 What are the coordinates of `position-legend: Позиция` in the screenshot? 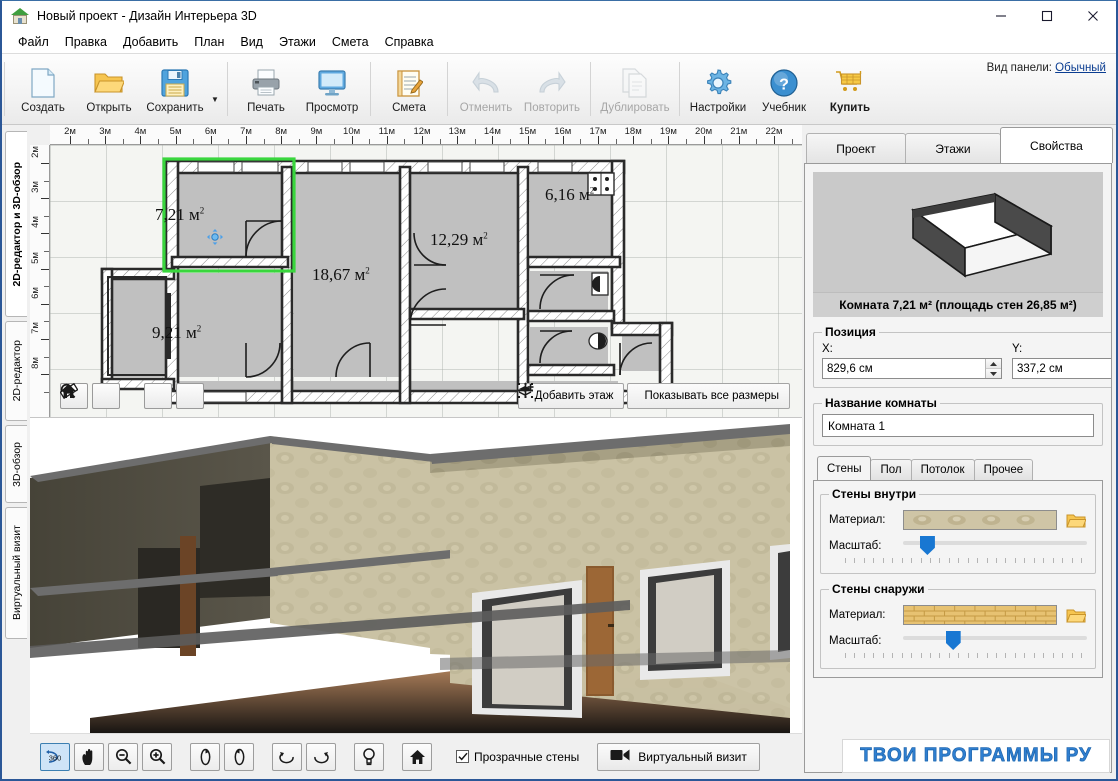 It's located at (850, 332).